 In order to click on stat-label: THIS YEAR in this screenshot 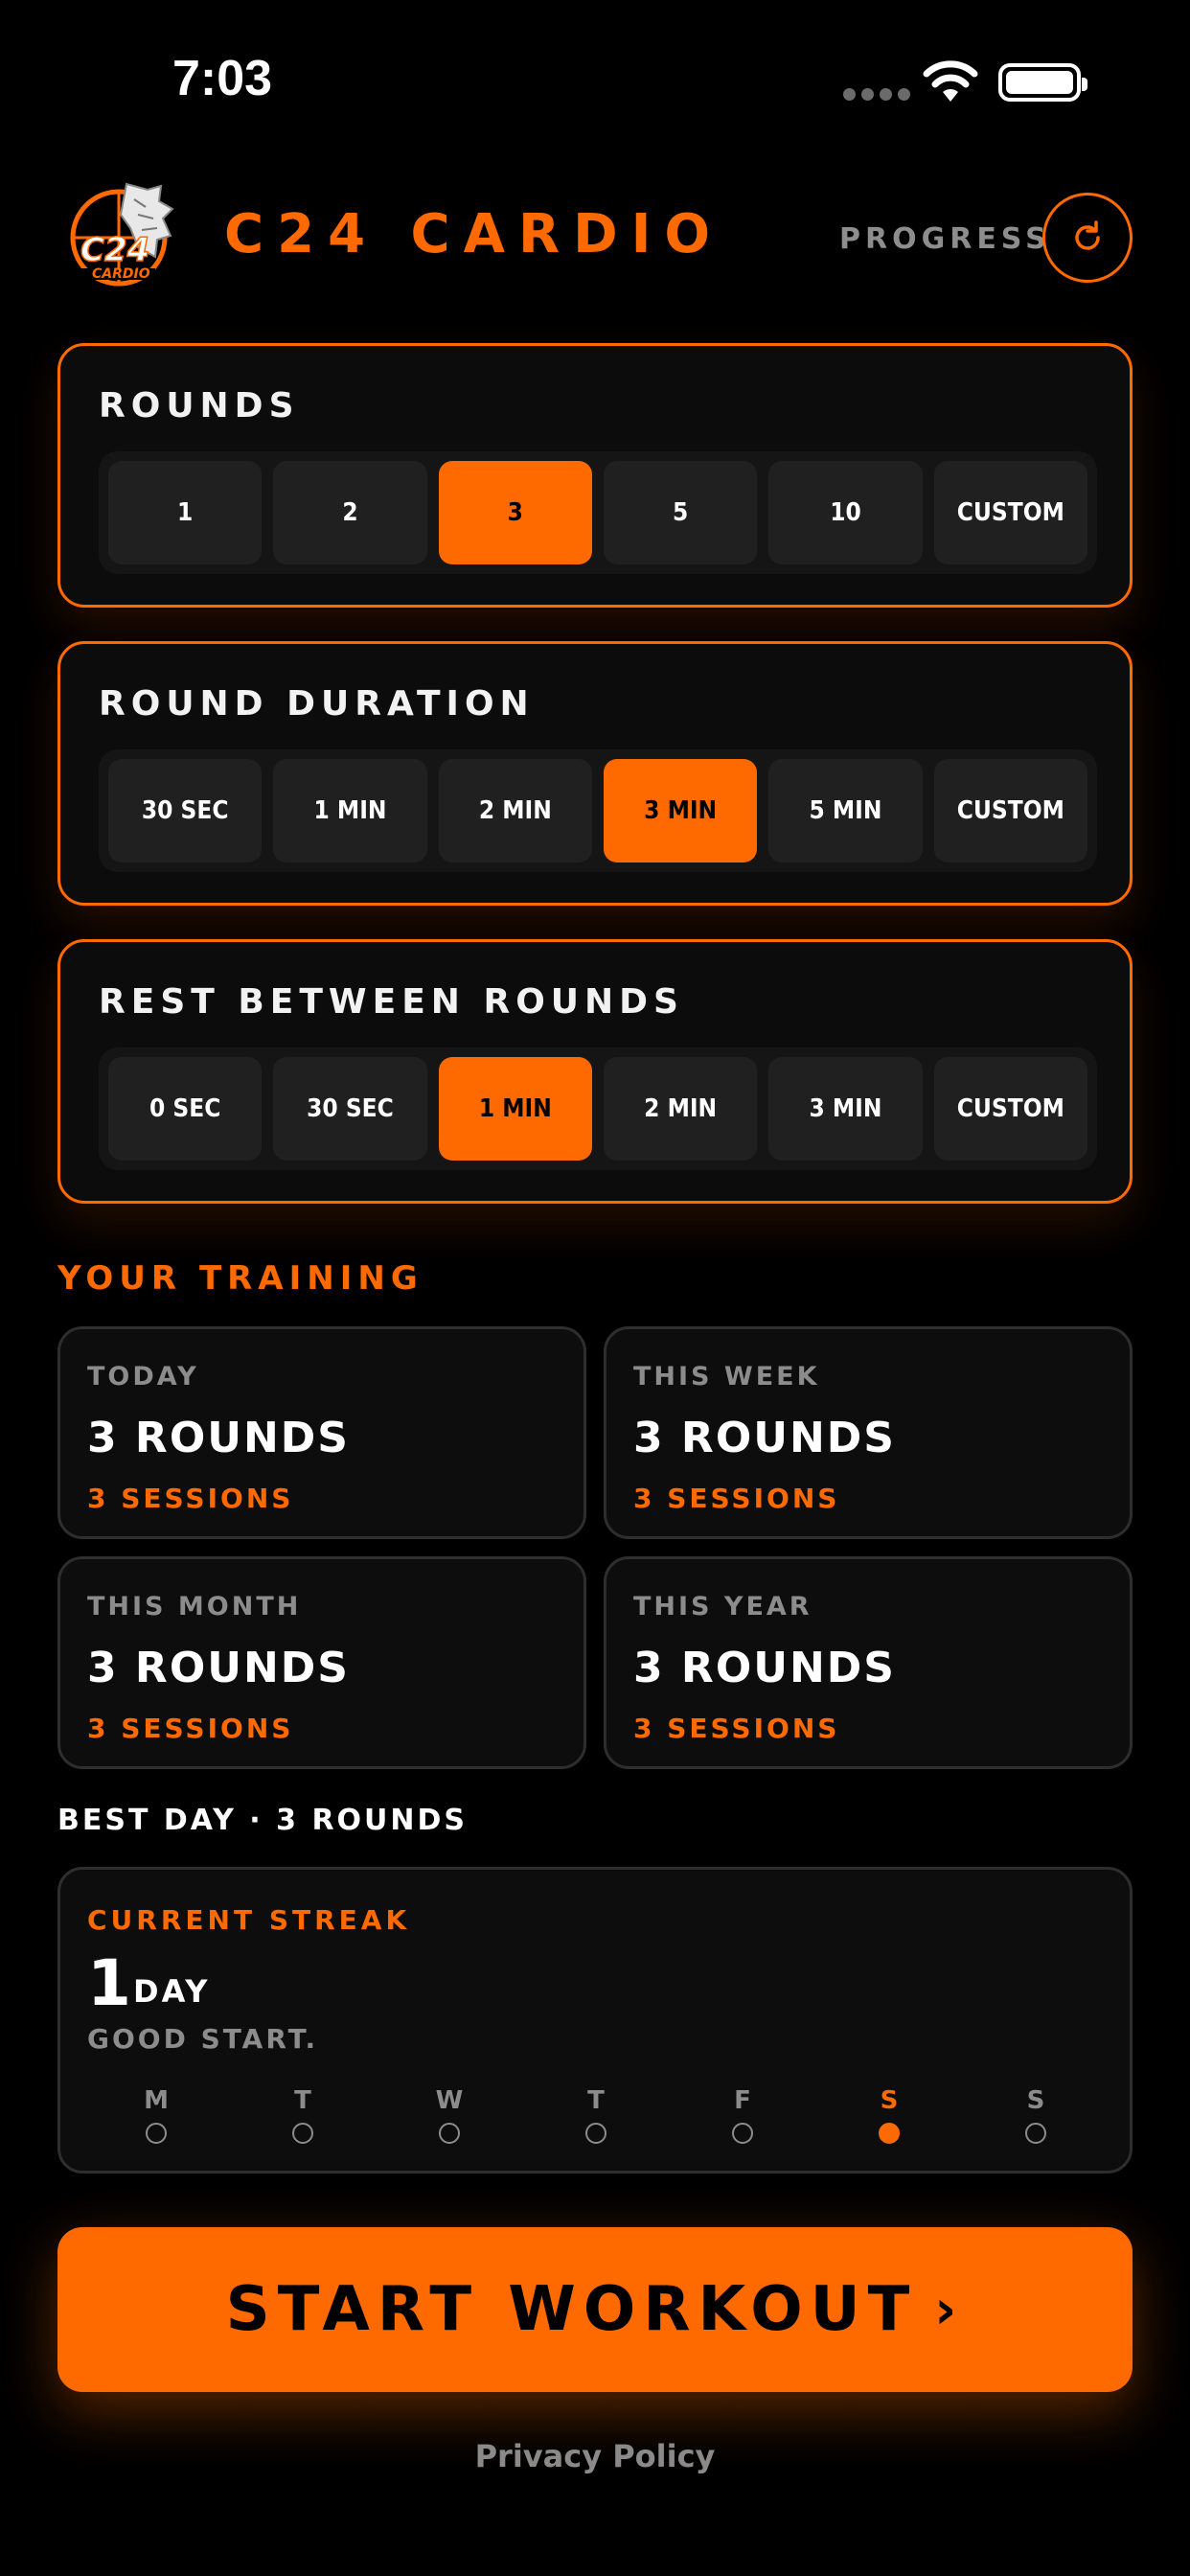, I will do `click(723, 1607)`.